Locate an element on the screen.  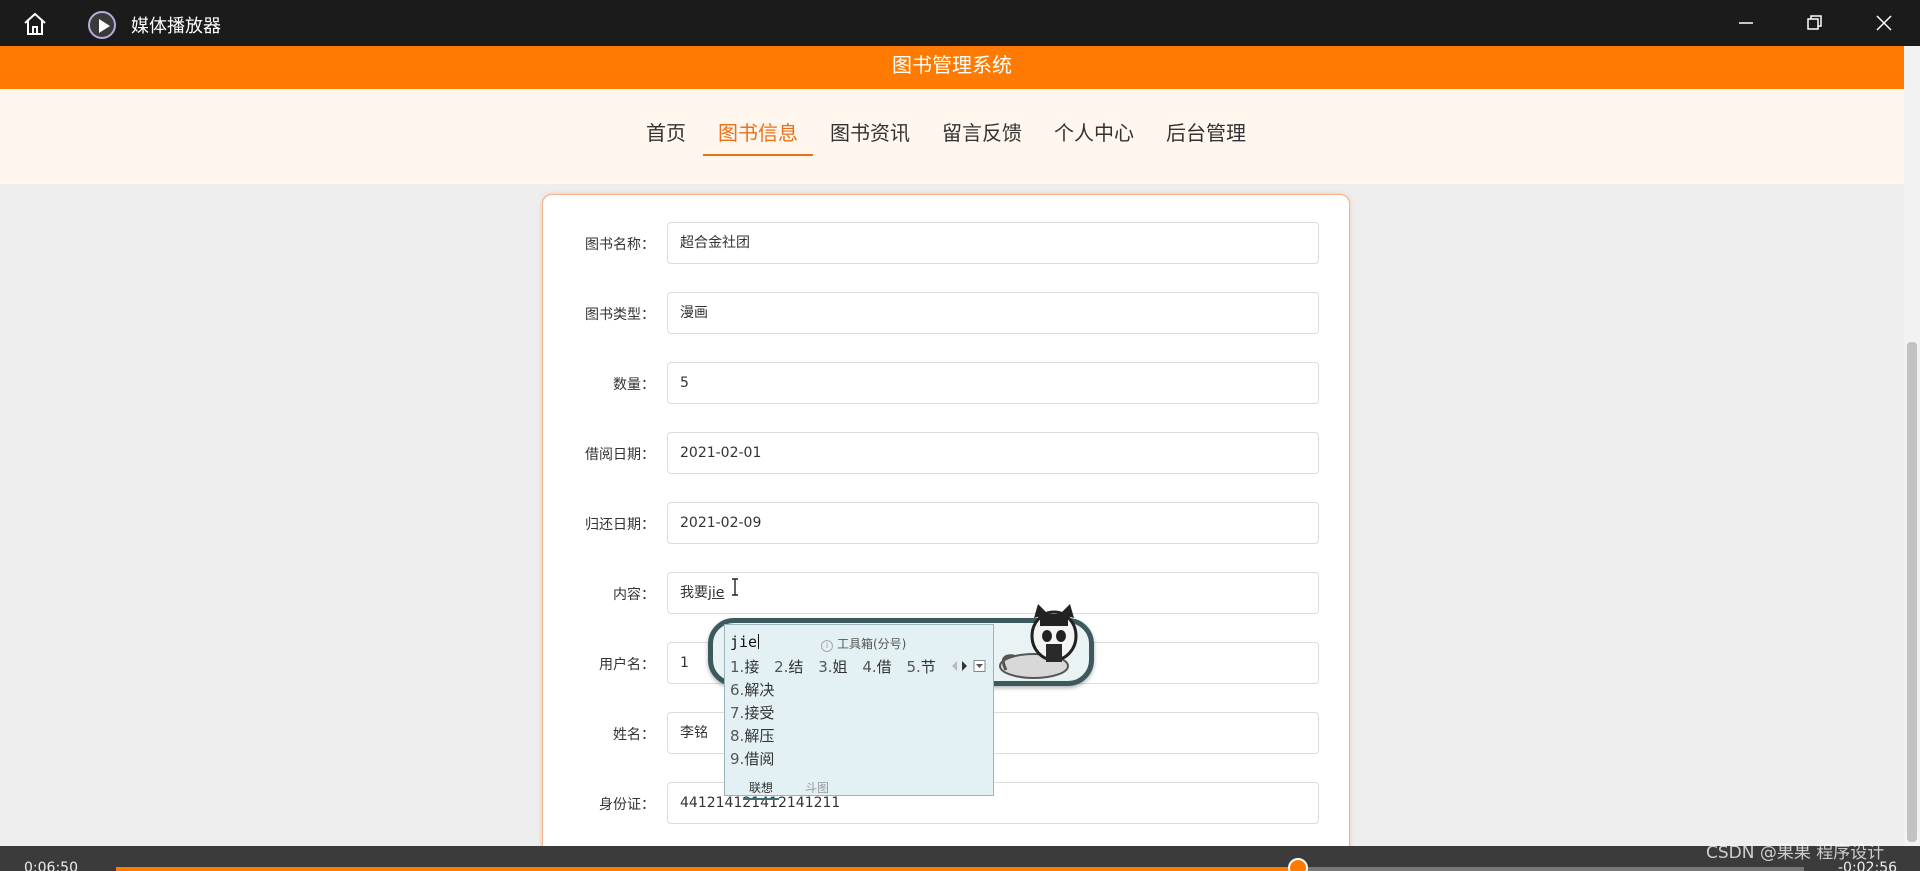
ime-pinyin-input: jie is located at coordinates (744, 642).